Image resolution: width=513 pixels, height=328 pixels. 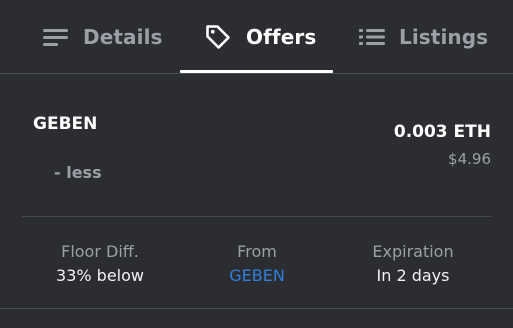 I want to click on offer-collection-name: GEBEN, so click(x=65, y=124).